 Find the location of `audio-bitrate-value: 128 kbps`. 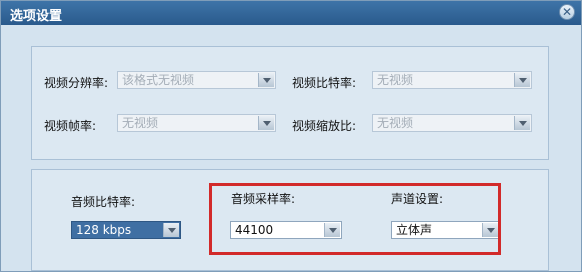

audio-bitrate-value: 128 kbps is located at coordinates (104, 230).